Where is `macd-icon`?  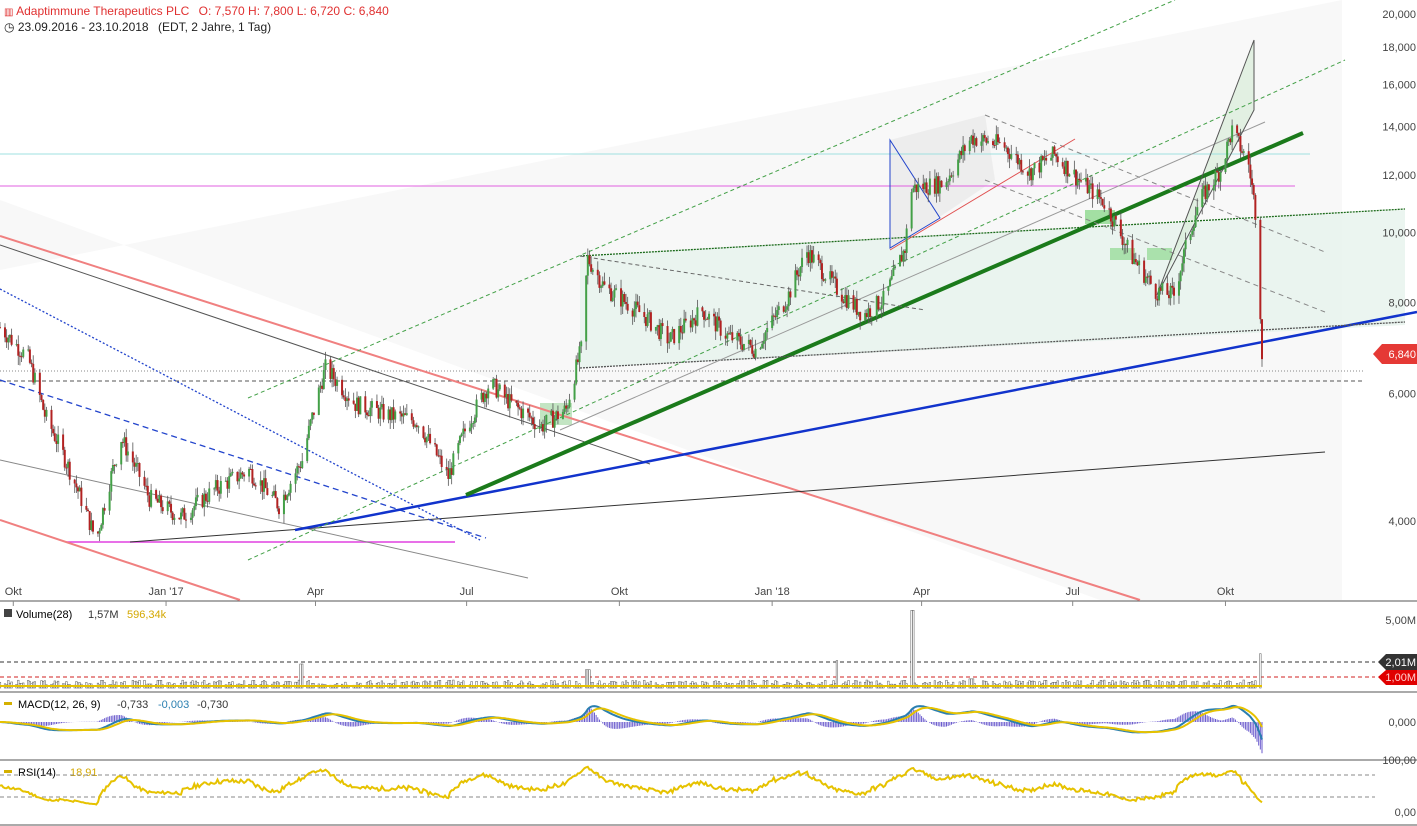 macd-icon is located at coordinates (8, 703).